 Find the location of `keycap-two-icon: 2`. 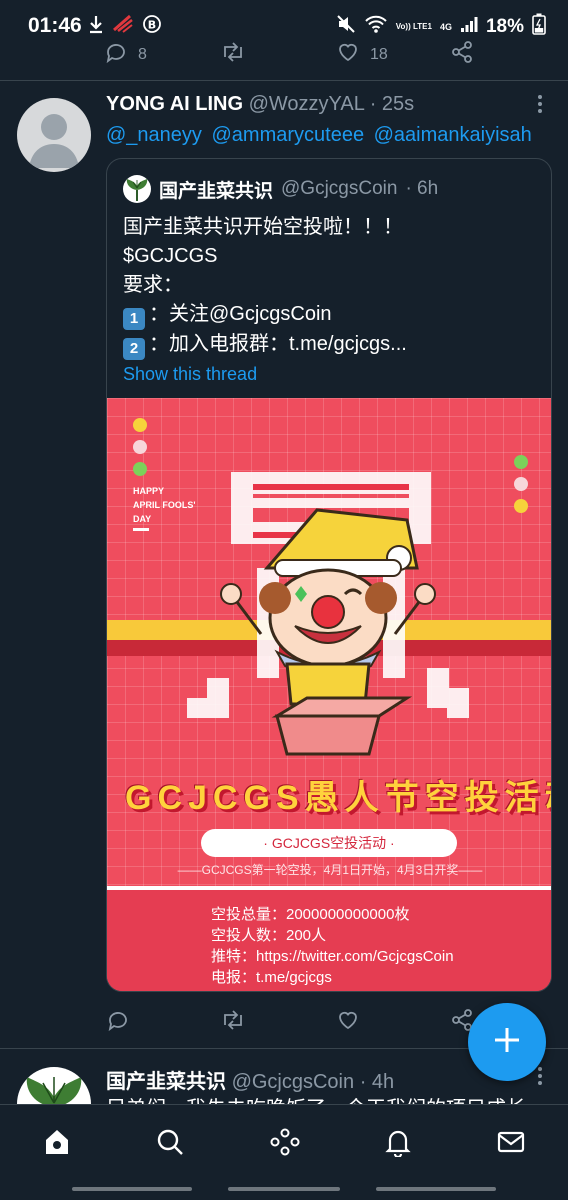

keycap-two-icon: 2 is located at coordinates (134, 349).